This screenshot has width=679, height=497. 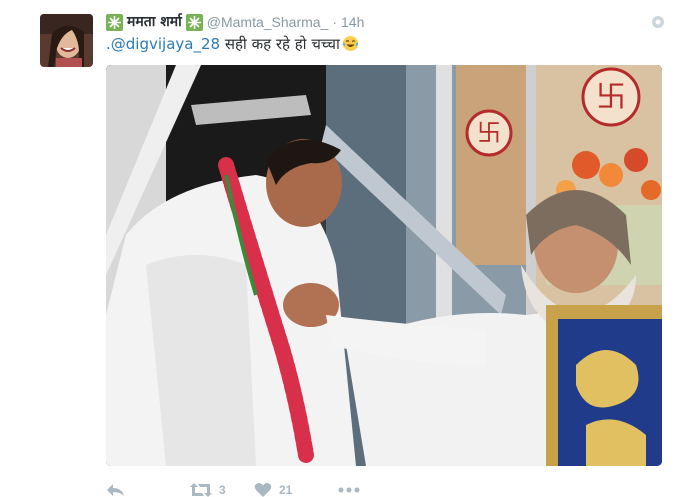 I want to click on avatar, so click(x=66, y=40).